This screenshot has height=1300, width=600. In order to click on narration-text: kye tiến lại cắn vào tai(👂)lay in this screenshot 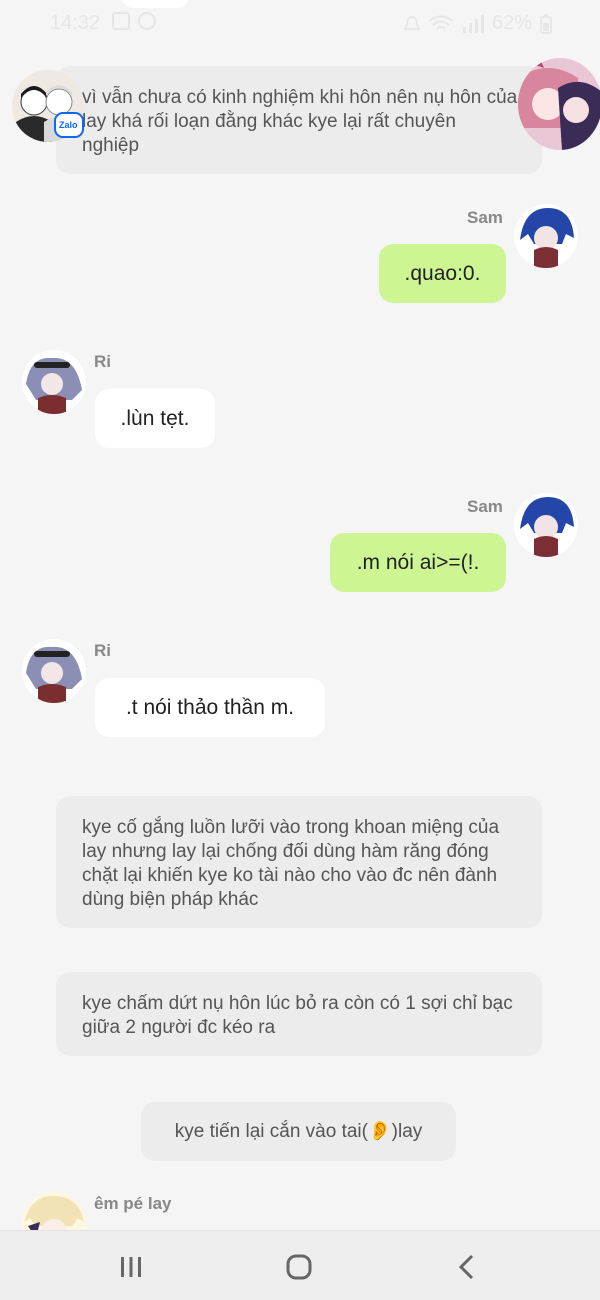, I will do `click(298, 1131)`.